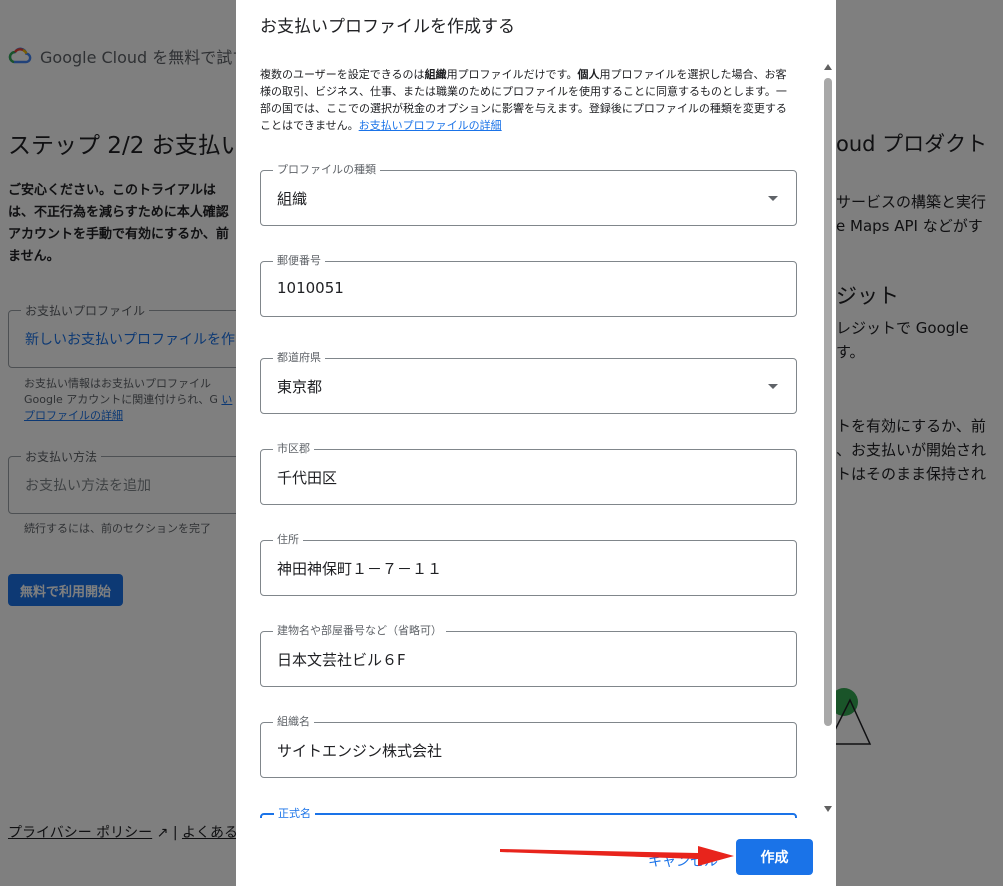 This screenshot has width=1003, height=886. I want to click on intro-bold-individual: 個人, so click(588, 74).